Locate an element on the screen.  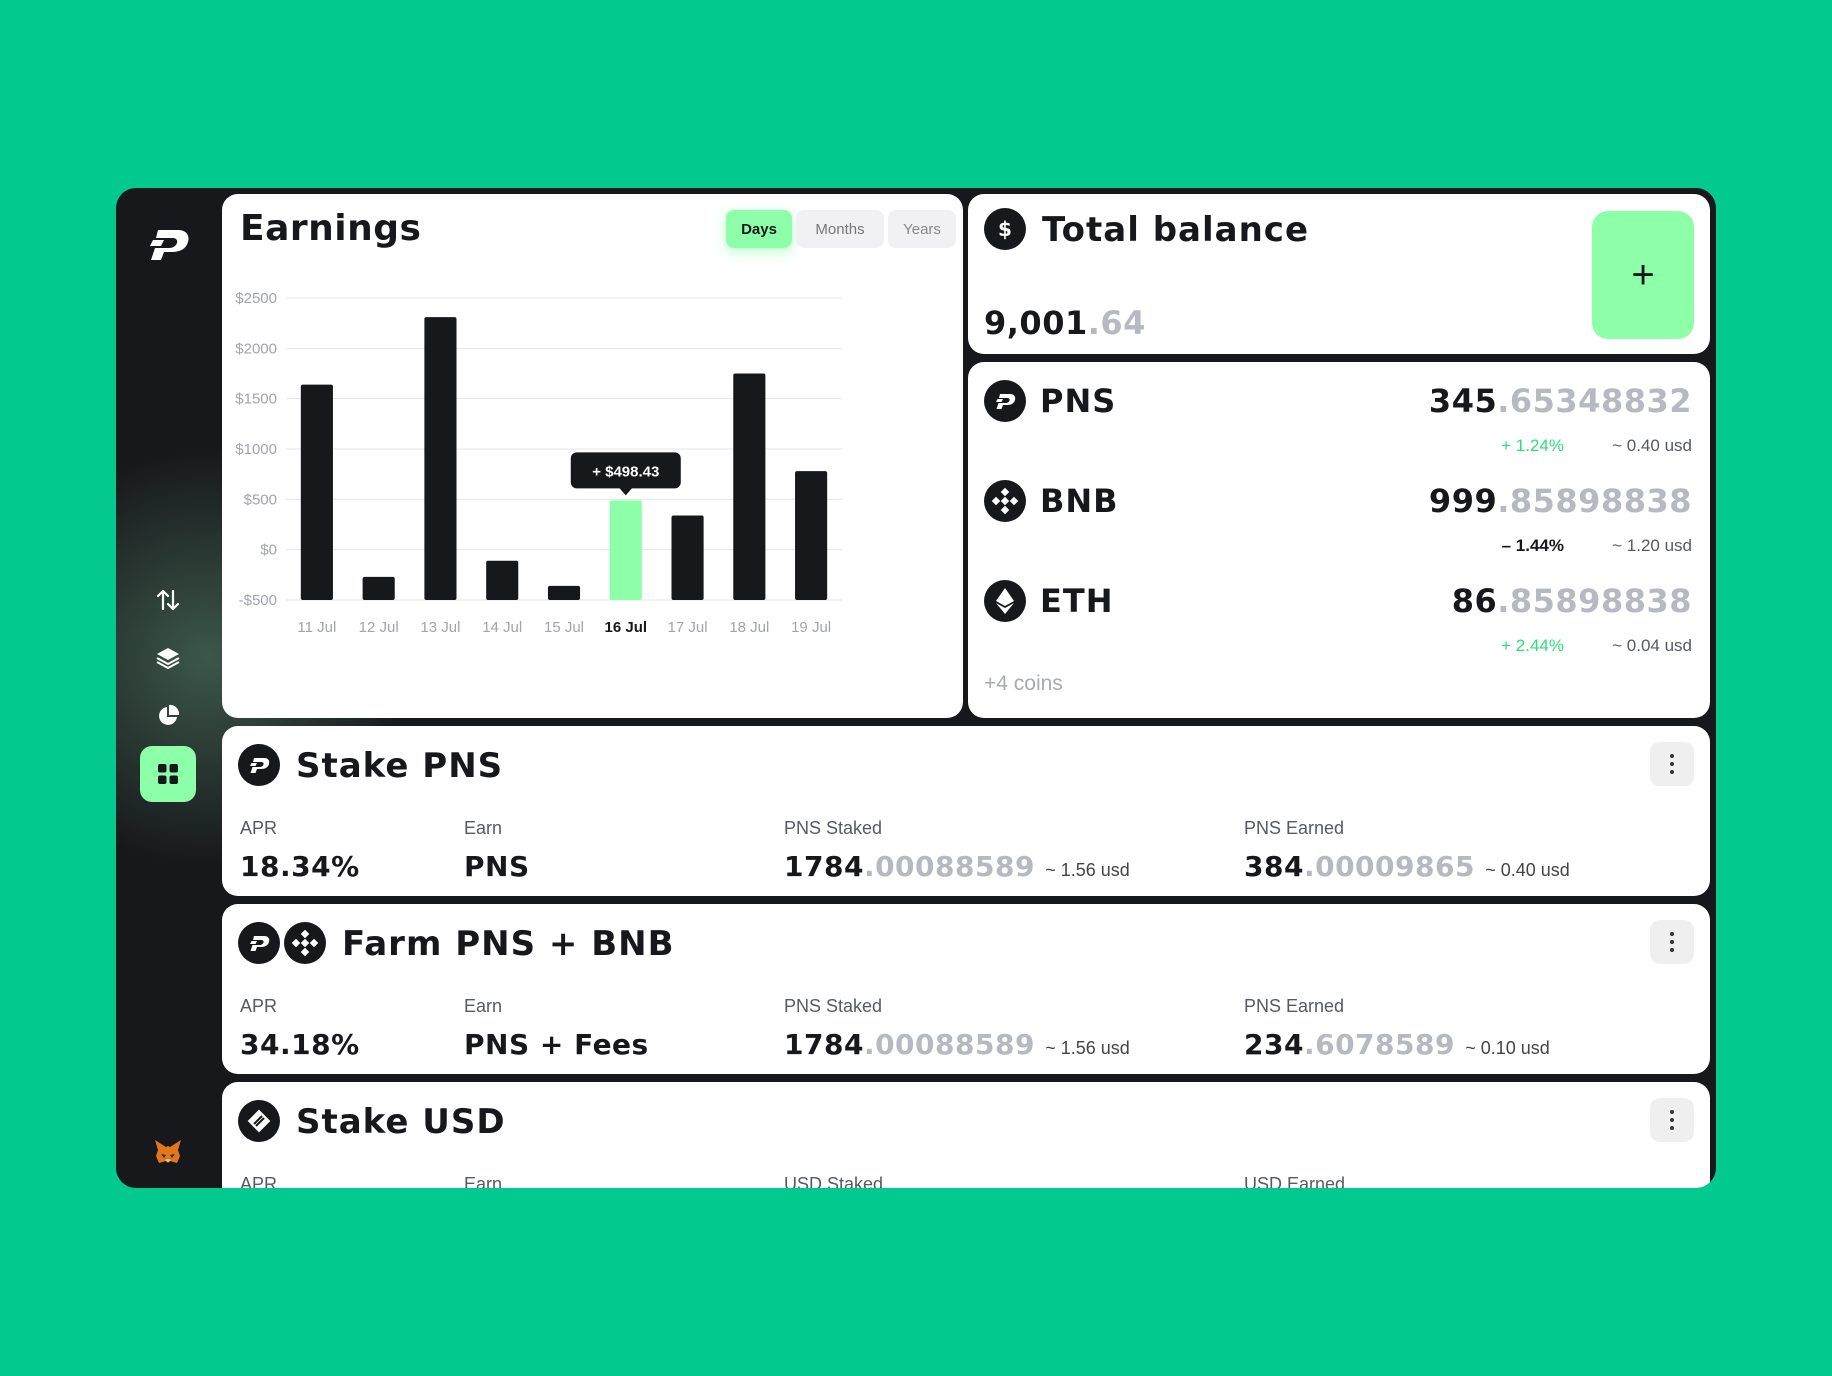
coin-amount-pns: 345.65348832 is located at coordinates (1560, 401).